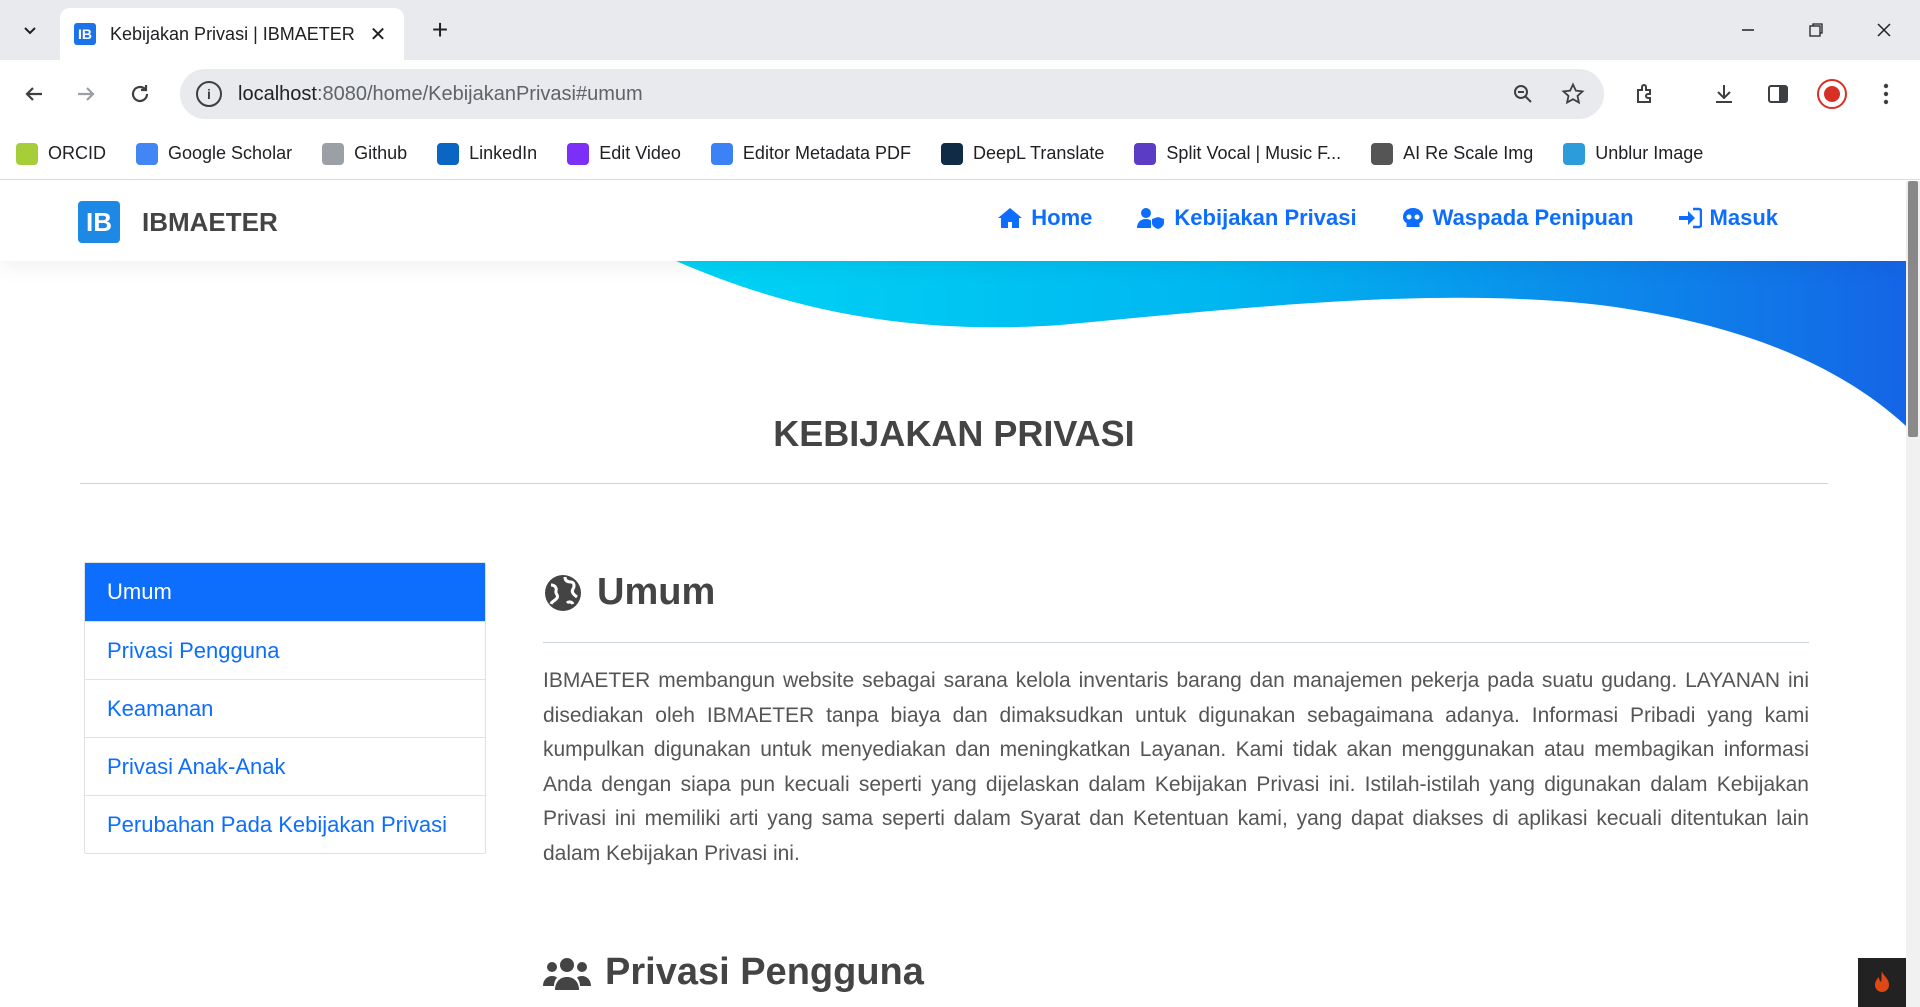  What do you see at coordinates (99, 222) in the screenshot?
I see `brand-logo: IB` at bounding box center [99, 222].